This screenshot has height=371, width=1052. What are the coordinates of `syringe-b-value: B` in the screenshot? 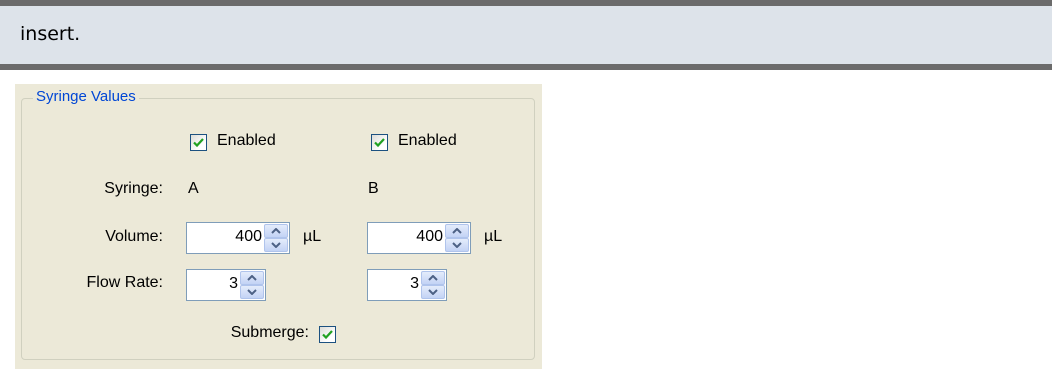 It's located at (373, 188).